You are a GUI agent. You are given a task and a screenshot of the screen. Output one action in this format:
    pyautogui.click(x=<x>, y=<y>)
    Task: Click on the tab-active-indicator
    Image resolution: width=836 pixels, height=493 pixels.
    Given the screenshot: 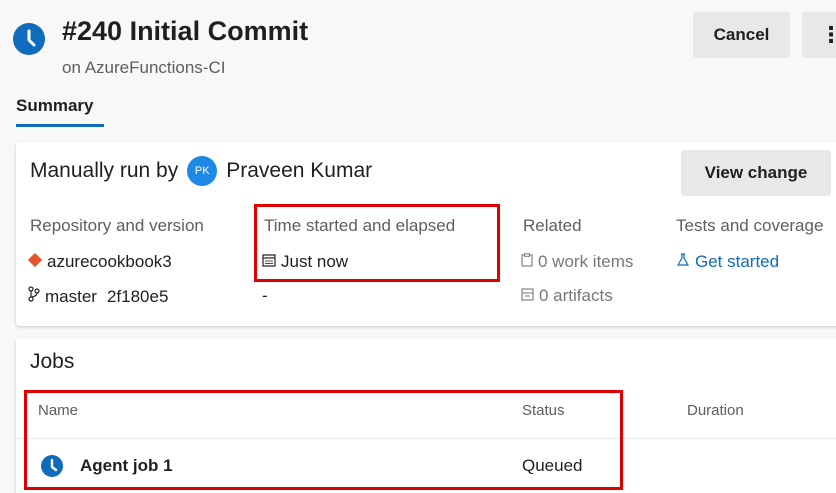 What is the action you would take?
    pyautogui.click(x=60, y=125)
    